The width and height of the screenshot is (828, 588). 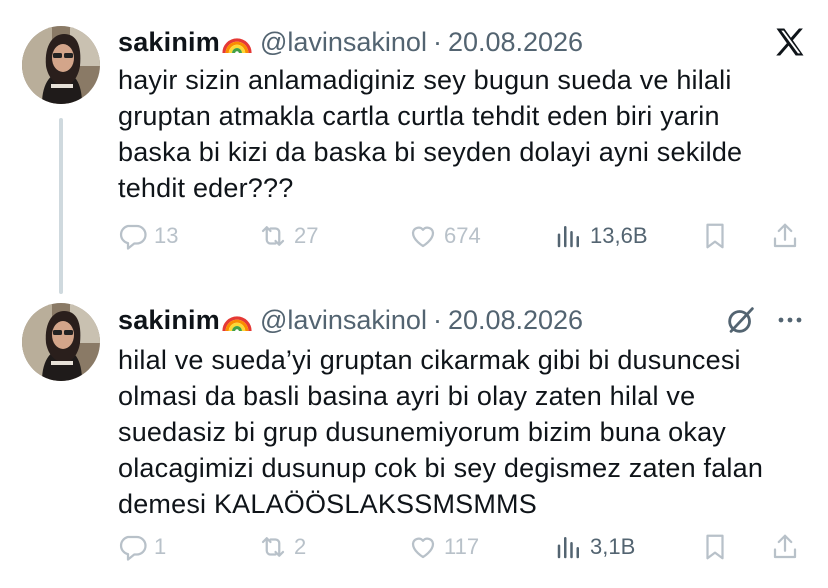 I want to click on view-count: 3,1B, so click(x=613, y=546).